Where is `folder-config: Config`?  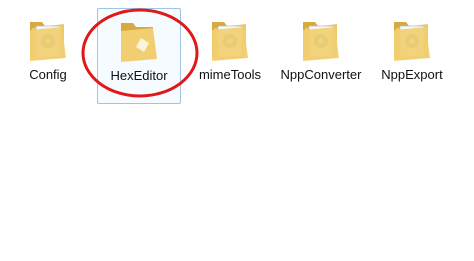 folder-config: Config is located at coordinates (48, 56).